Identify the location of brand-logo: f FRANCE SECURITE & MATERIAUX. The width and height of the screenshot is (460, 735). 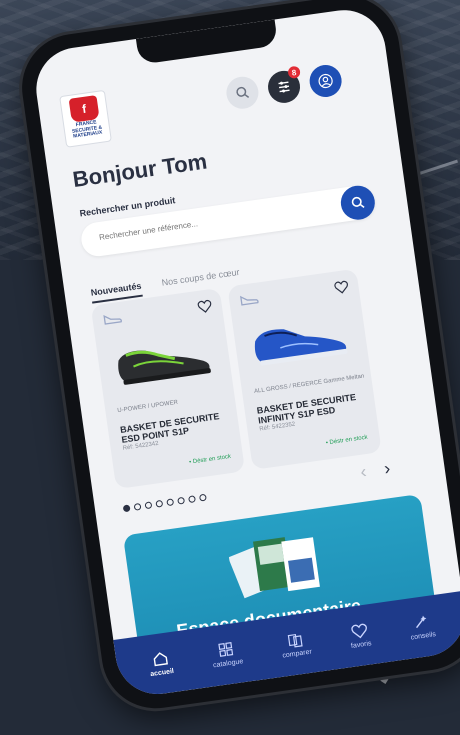
(85, 118).